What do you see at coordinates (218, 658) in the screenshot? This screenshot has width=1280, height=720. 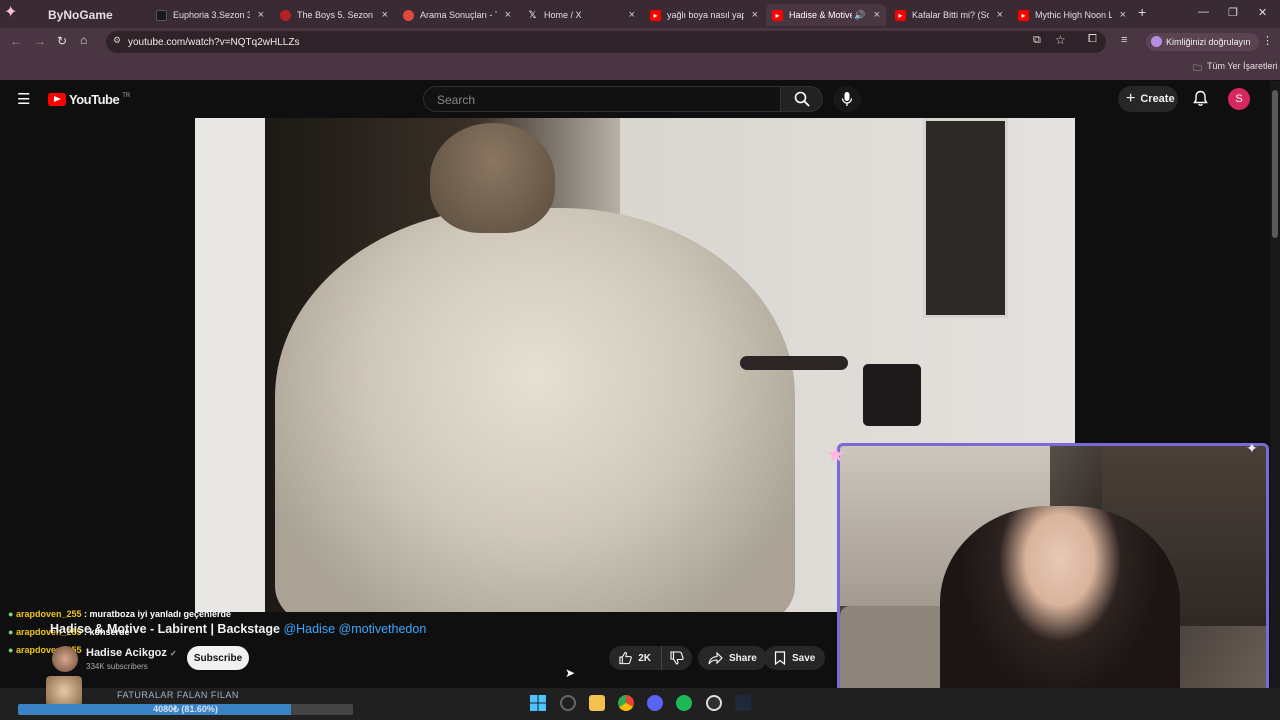 I see `subscribe-button: Subscribe` at bounding box center [218, 658].